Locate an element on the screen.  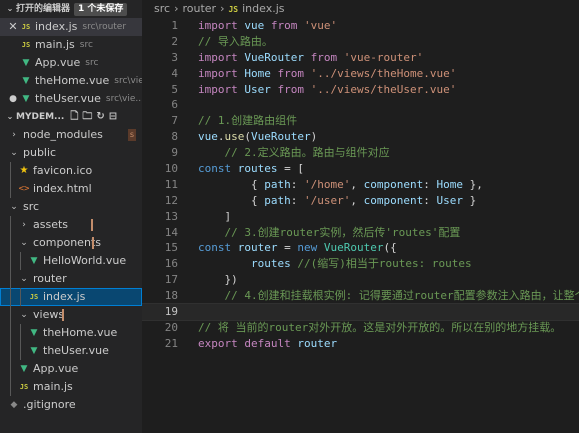
code-line: 10 const routes = [ is located at coordinates (360, 169).